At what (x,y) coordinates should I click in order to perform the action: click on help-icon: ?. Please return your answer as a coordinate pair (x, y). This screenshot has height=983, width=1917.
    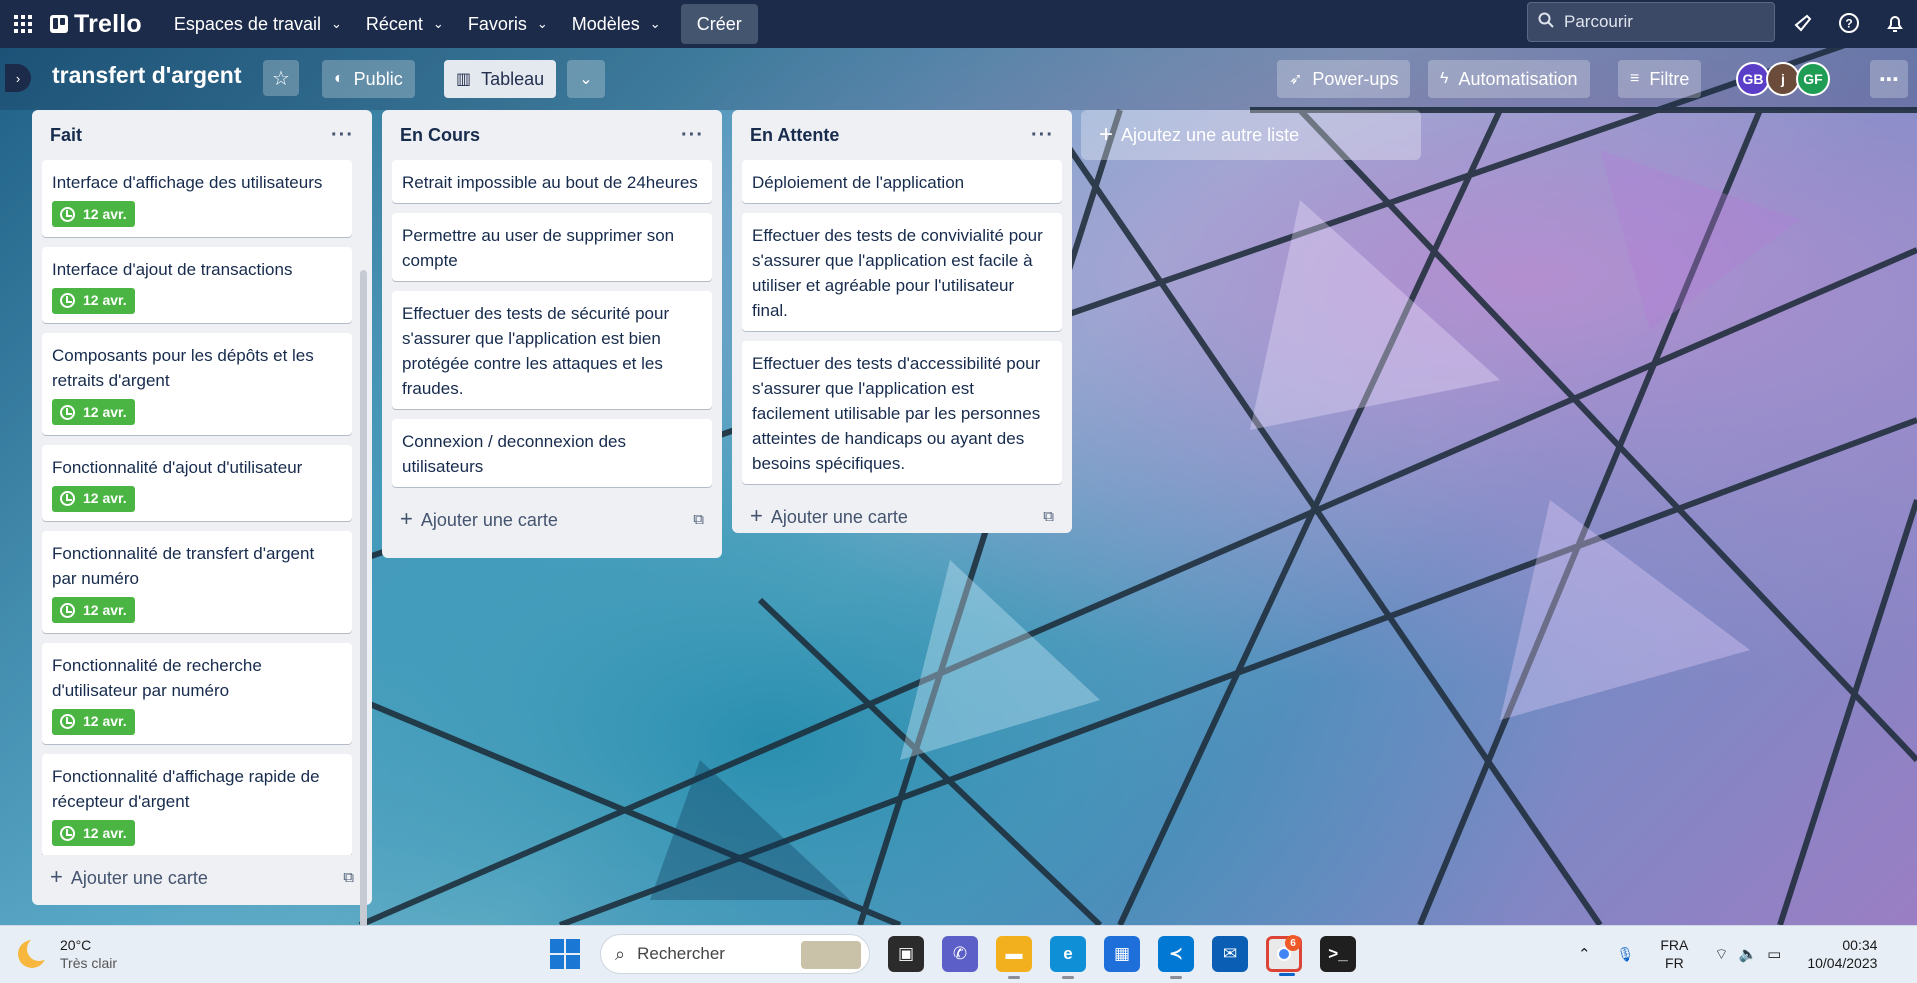
    Looking at the image, I should click on (1849, 23).